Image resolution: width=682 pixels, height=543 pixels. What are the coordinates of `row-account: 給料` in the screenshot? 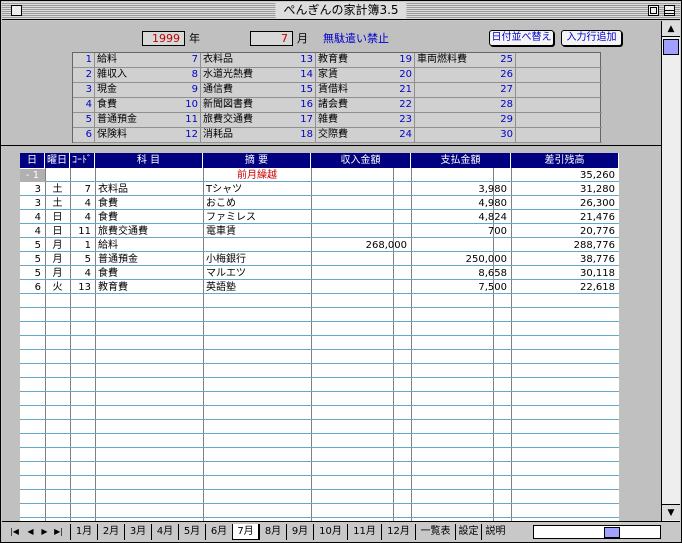 It's located at (149, 245).